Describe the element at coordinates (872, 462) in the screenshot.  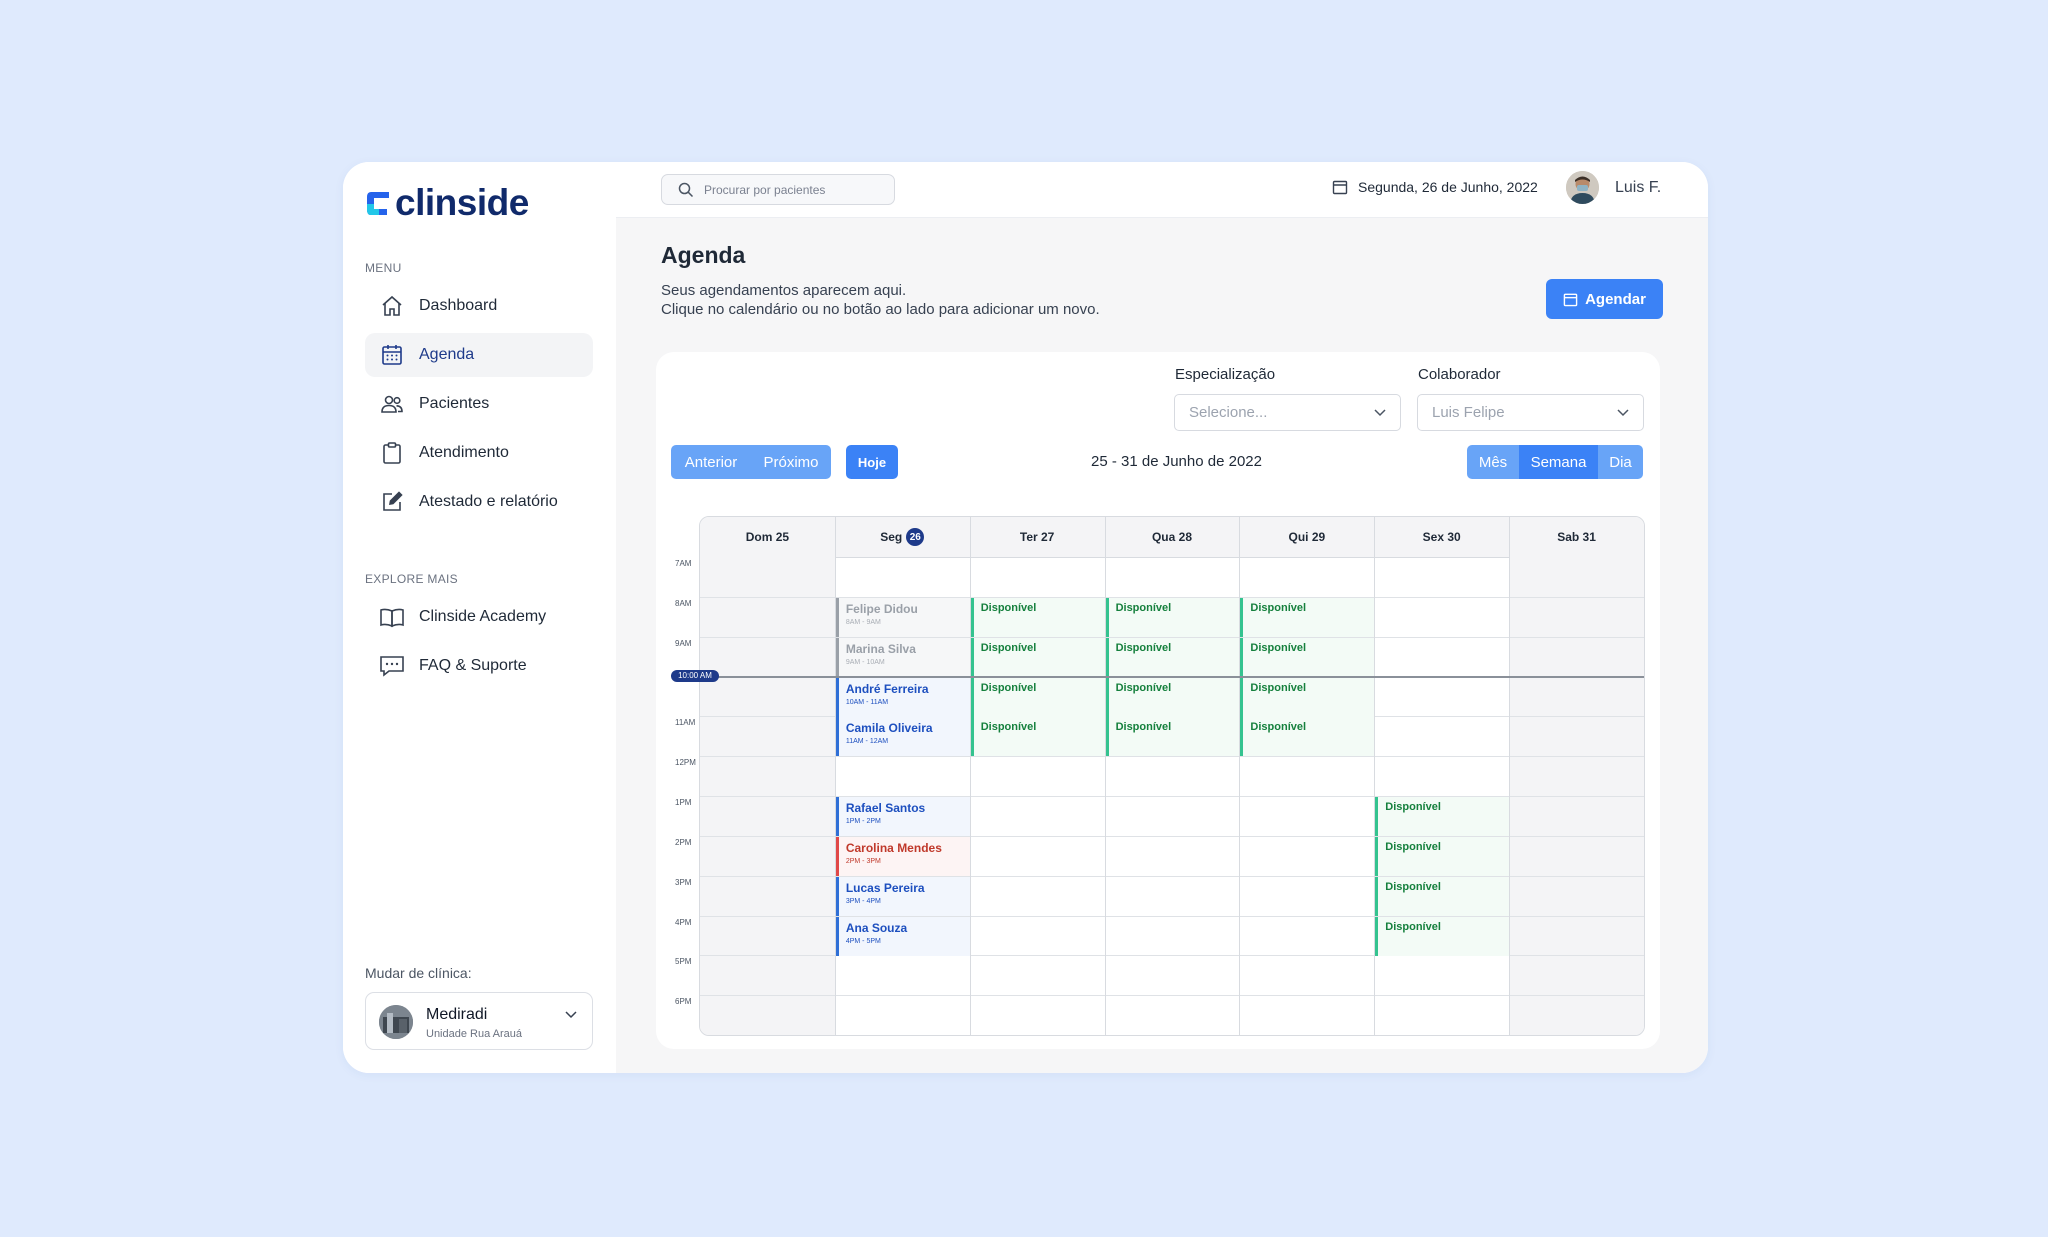
I see `today-button: Hoje` at that location.